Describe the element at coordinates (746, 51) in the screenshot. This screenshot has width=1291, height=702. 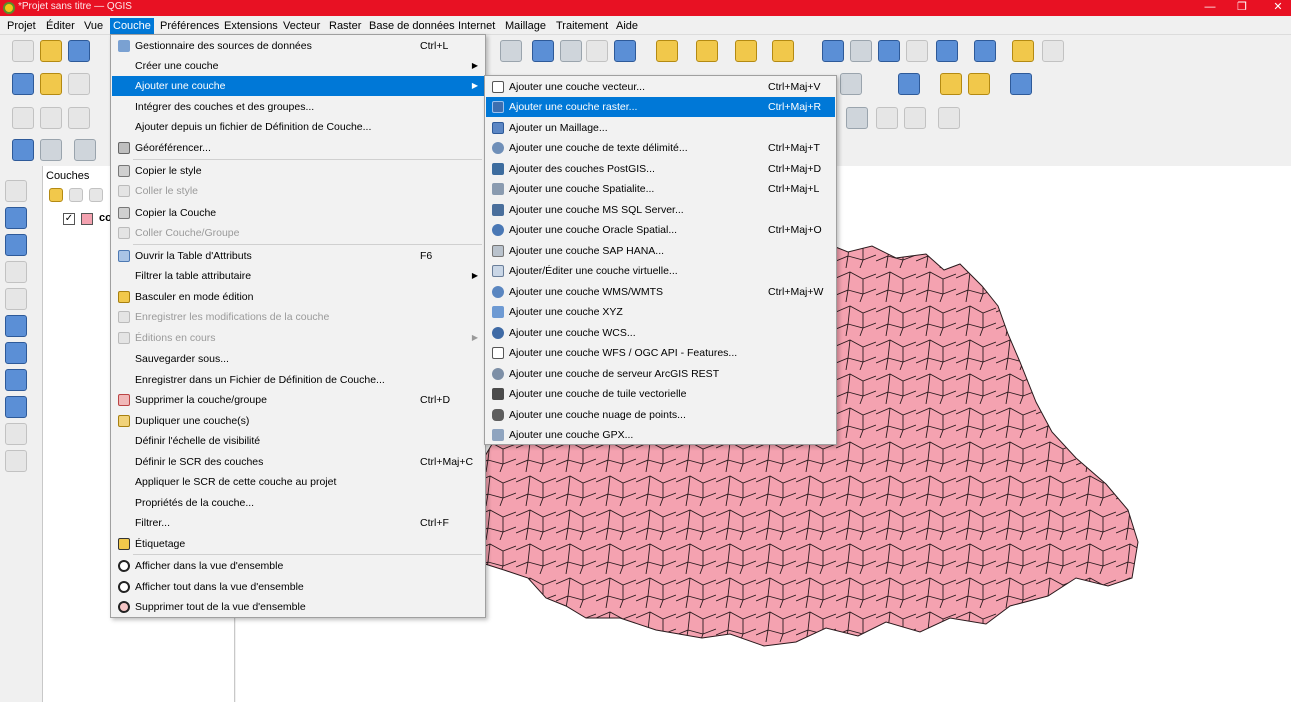
I see `deselect-icon` at that location.